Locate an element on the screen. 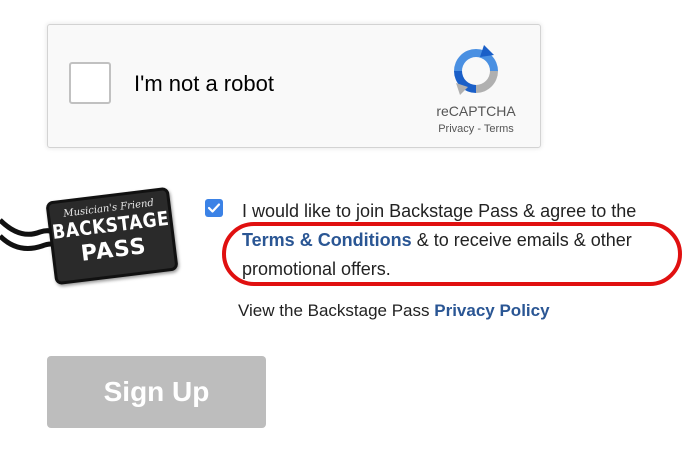 The width and height of the screenshot is (697, 451). recaptcha-logo-icon is located at coordinates (476, 70).